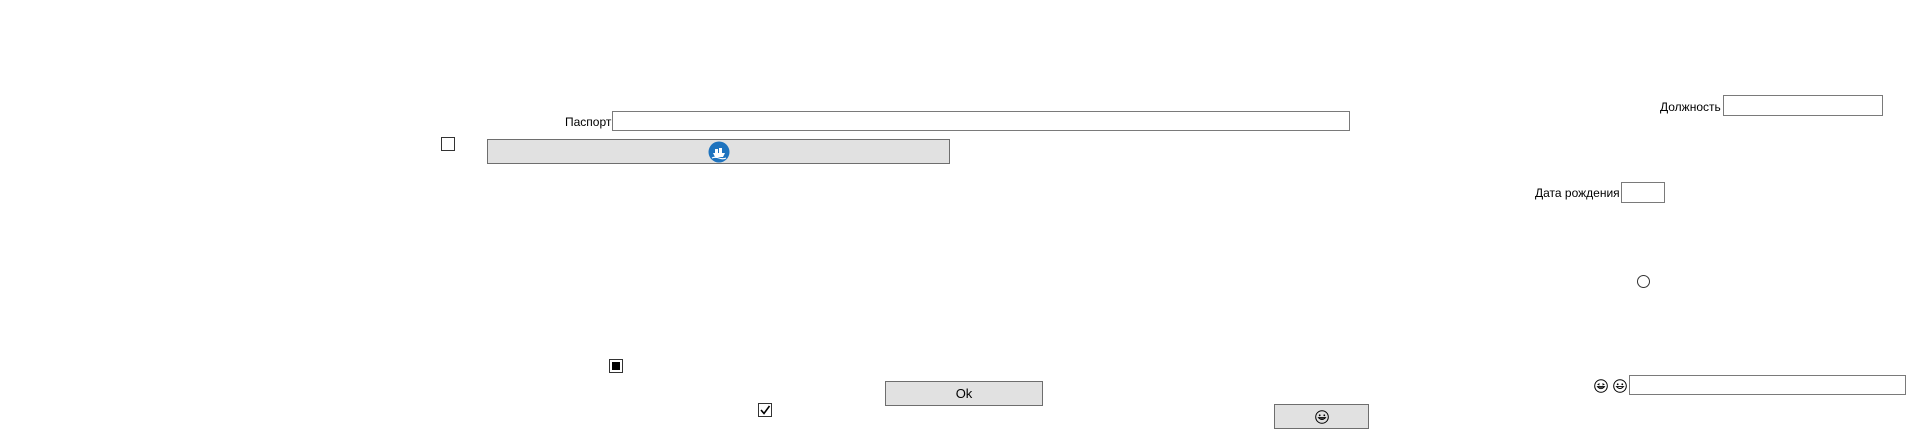  Describe the element at coordinates (964, 393) in the screenshot. I see `ok-button: Ok` at that location.